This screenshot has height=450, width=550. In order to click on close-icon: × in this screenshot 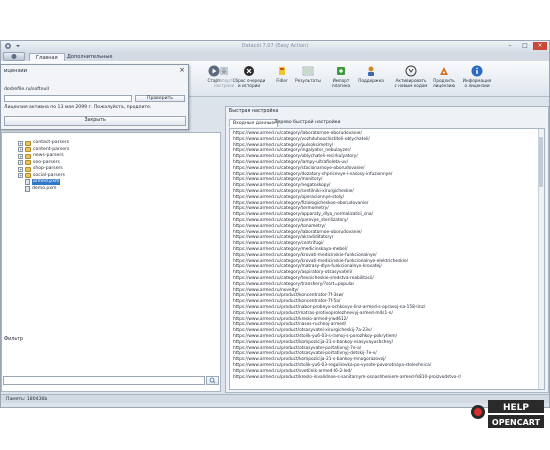, I will do `click(540, 46)`.